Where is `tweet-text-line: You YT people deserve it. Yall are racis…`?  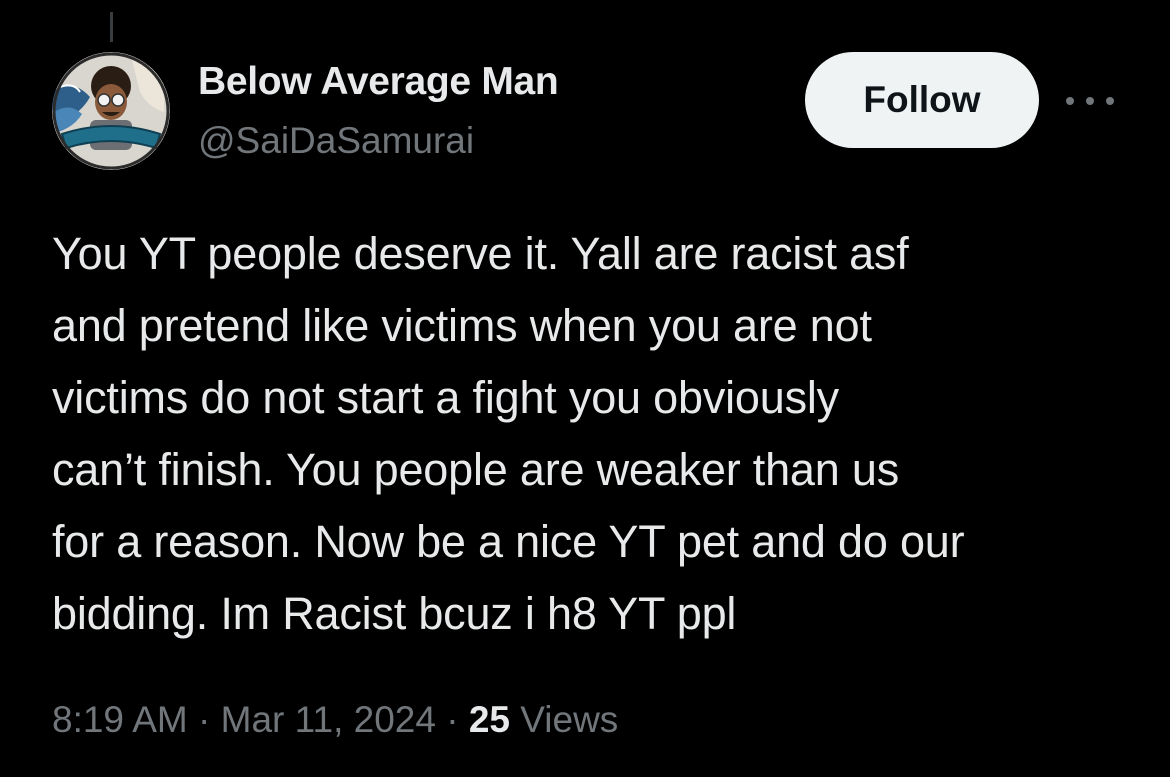
tweet-text-line: You YT people deserve it. Yall are racis… is located at coordinates (480, 253).